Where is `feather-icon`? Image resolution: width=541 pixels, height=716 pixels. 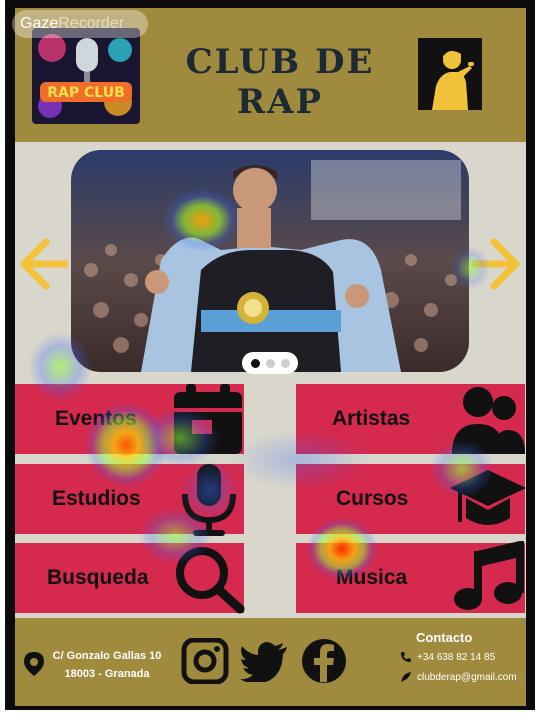
feather-icon is located at coordinates (406, 677).